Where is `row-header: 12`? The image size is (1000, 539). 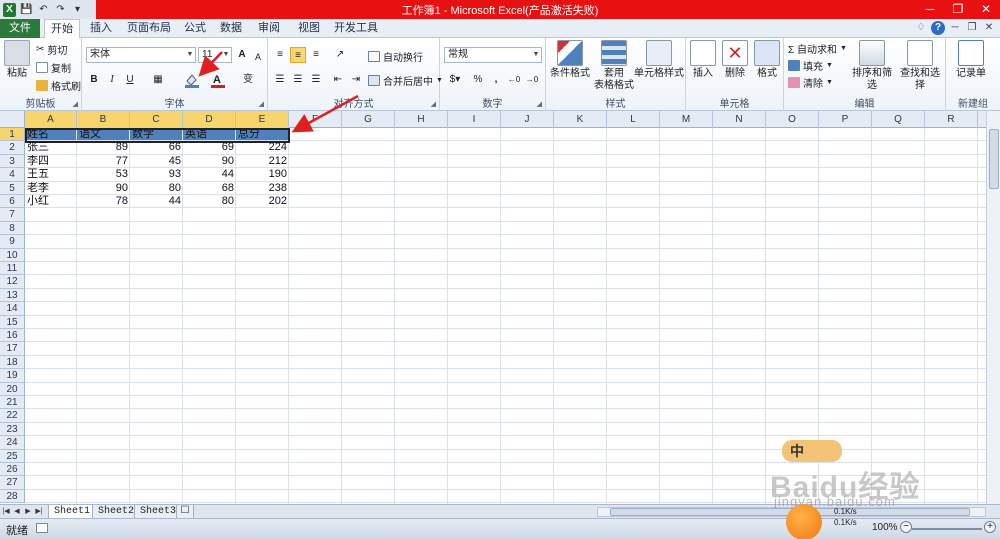 row-header: 12 is located at coordinates (12, 282).